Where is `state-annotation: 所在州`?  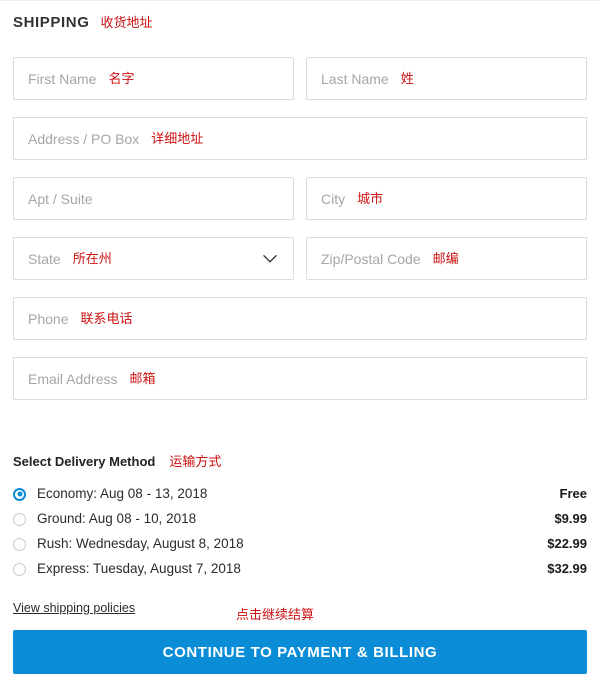 state-annotation: 所在州 is located at coordinates (92, 258).